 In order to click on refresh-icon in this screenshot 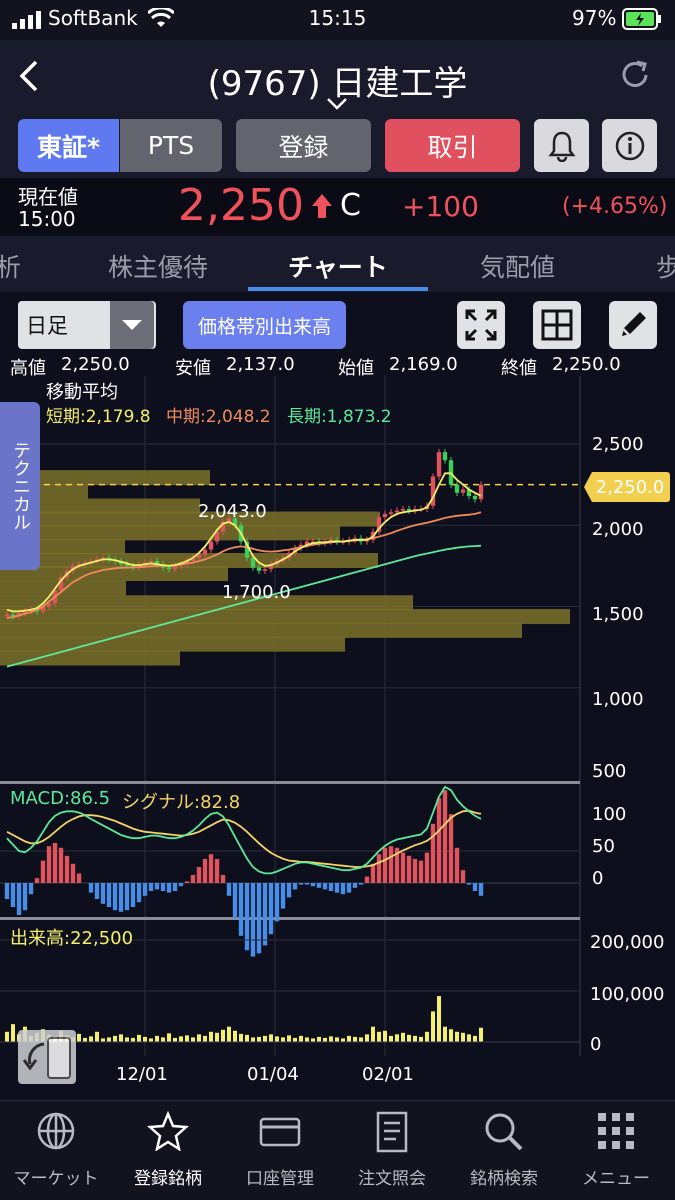, I will do `click(635, 77)`.